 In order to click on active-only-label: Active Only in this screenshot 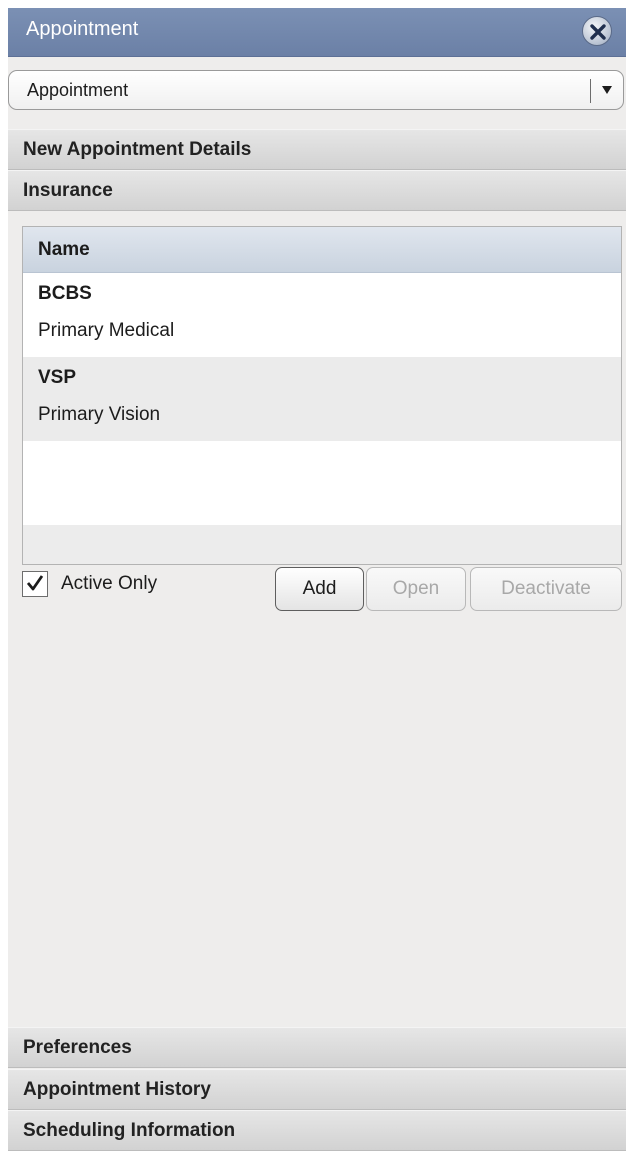, I will do `click(109, 583)`.